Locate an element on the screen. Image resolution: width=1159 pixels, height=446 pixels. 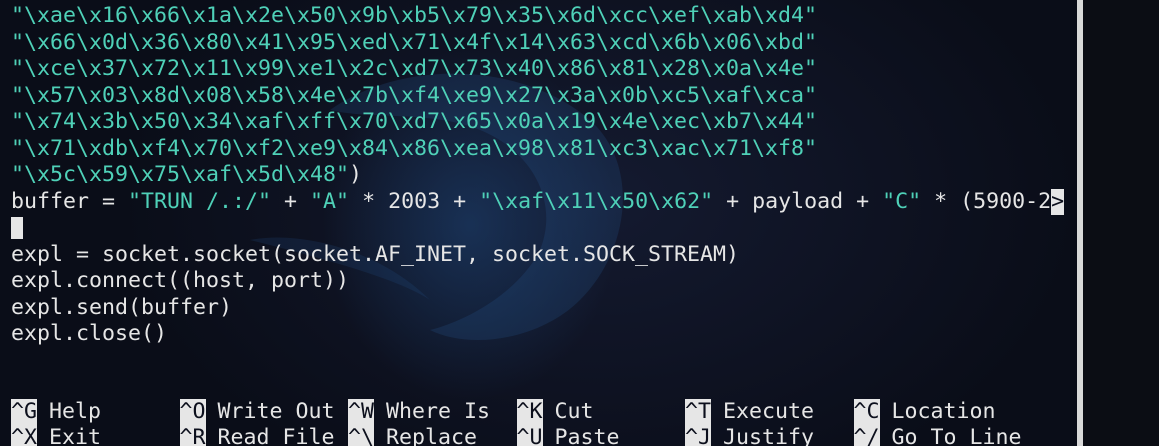
code-text: + is located at coordinates (291, 201).